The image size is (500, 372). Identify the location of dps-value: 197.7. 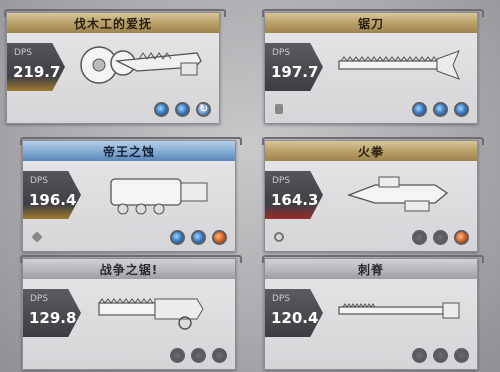
(295, 72).